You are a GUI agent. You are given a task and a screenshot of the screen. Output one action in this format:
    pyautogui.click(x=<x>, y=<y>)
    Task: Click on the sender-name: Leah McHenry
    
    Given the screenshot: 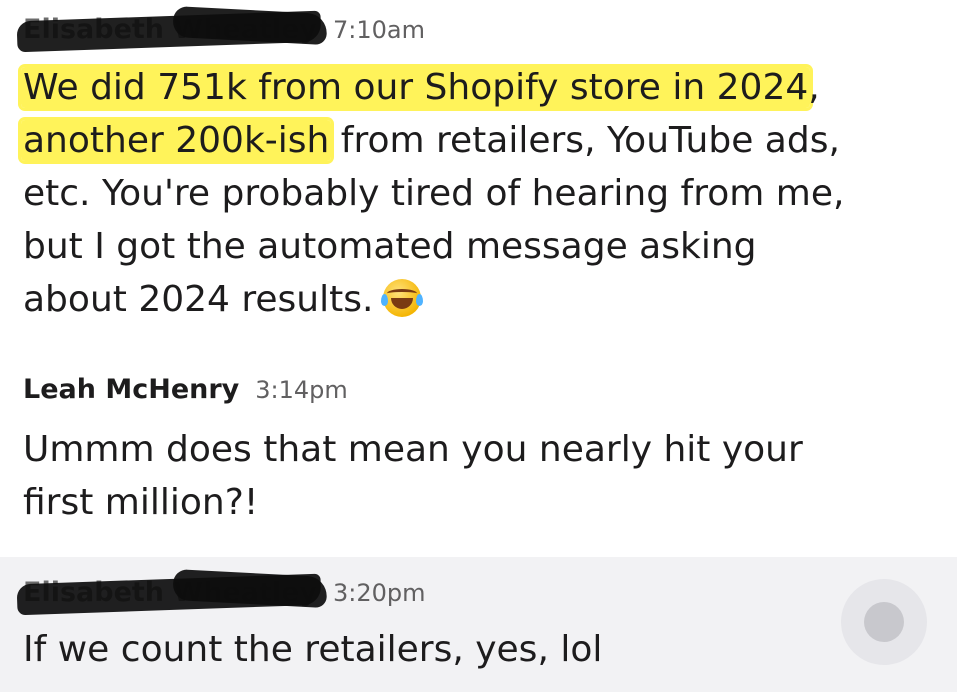 What is the action you would take?
    pyautogui.click(x=131, y=389)
    